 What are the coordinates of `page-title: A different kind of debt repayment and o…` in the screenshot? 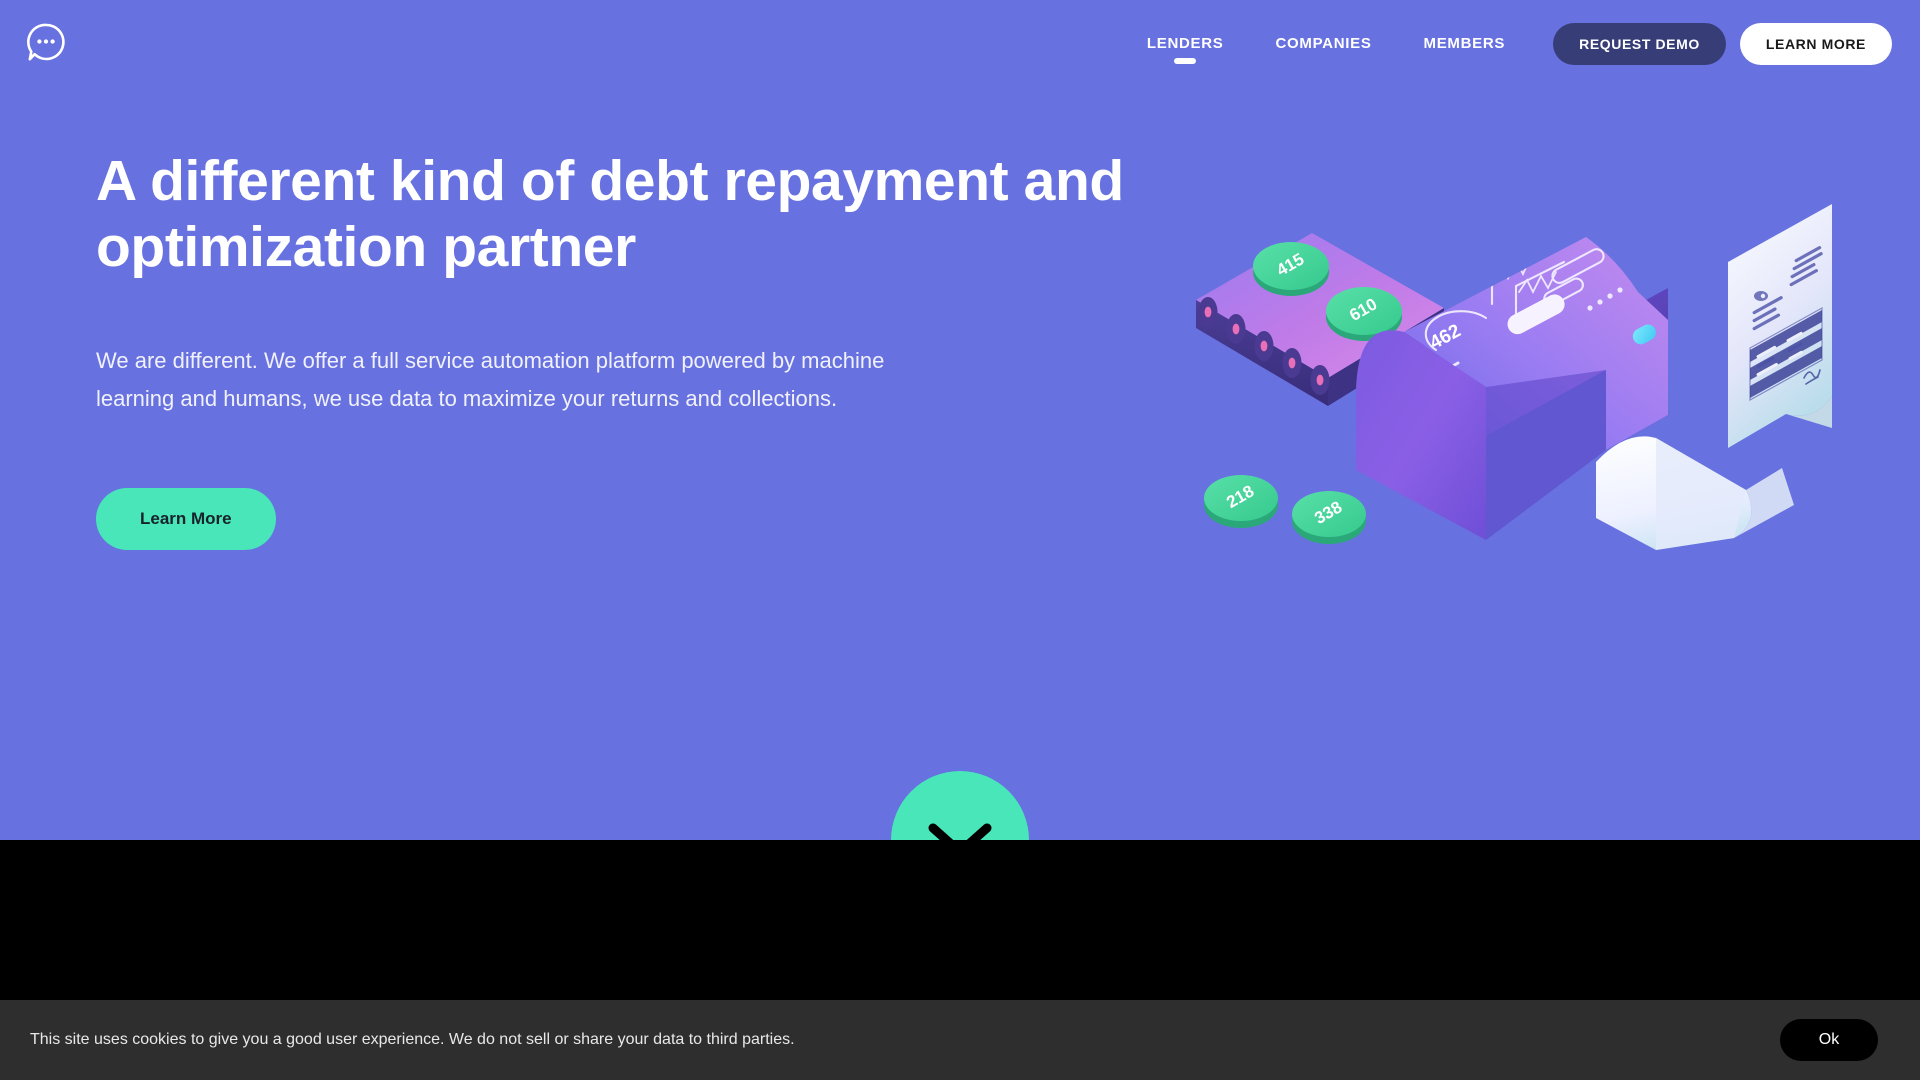 It's located at (610, 214).